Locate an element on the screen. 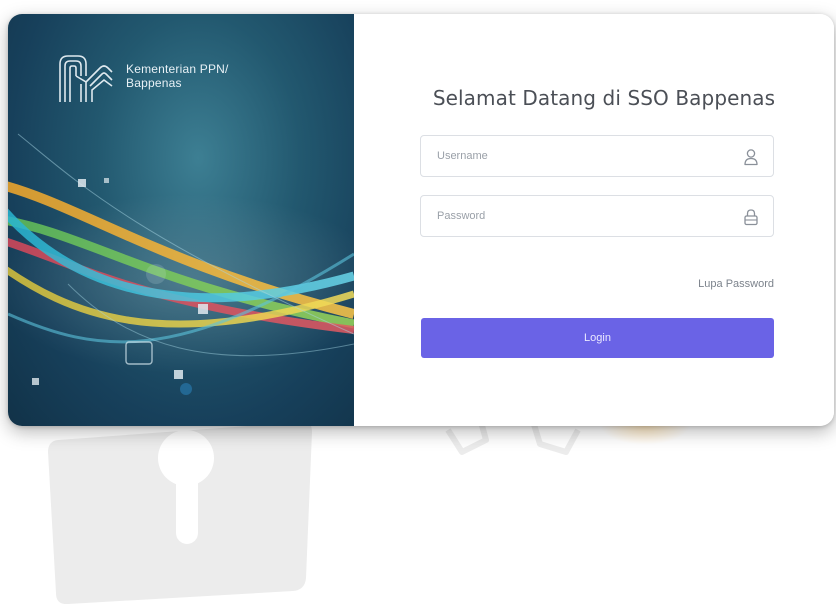 This screenshot has height=604, width=836. username-input is located at coordinates (582, 156).